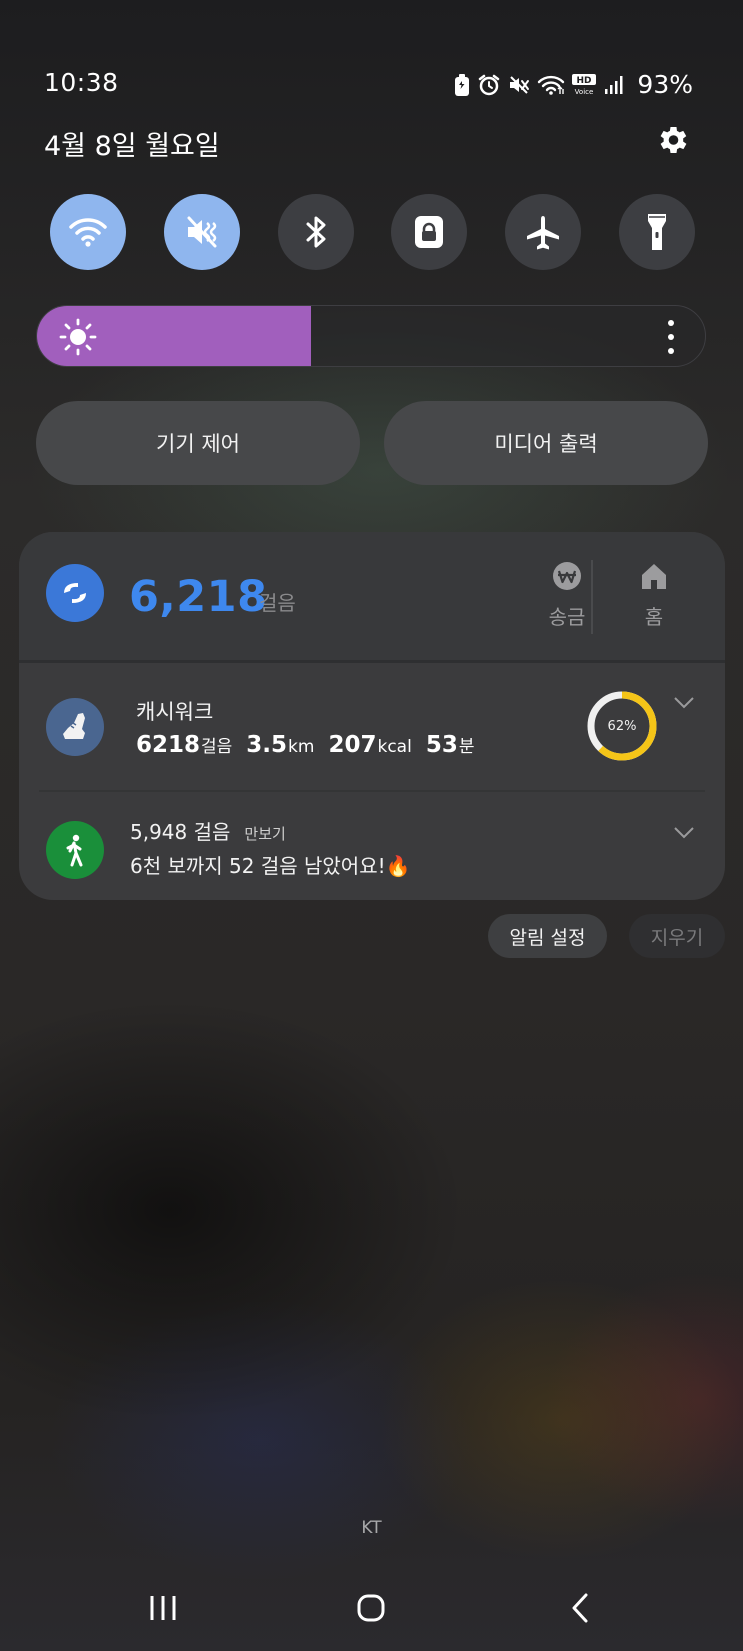 This screenshot has width=743, height=1651. Describe the element at coordinates (277, 603) in the screenshot. I see `step-unit: 걸음` at that location.